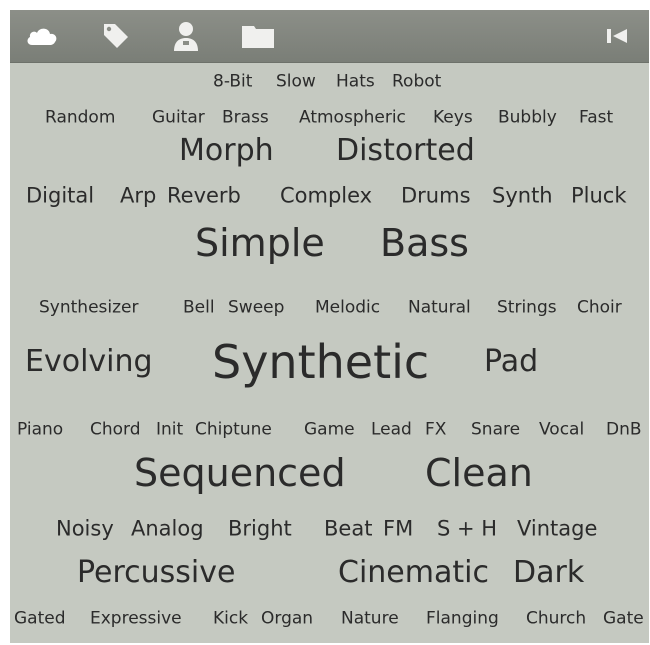 The image size is (650, 645). Describe the element at coordinates (624, 430) in the screenshot. I see `tag-dnb: DnB` at that location.